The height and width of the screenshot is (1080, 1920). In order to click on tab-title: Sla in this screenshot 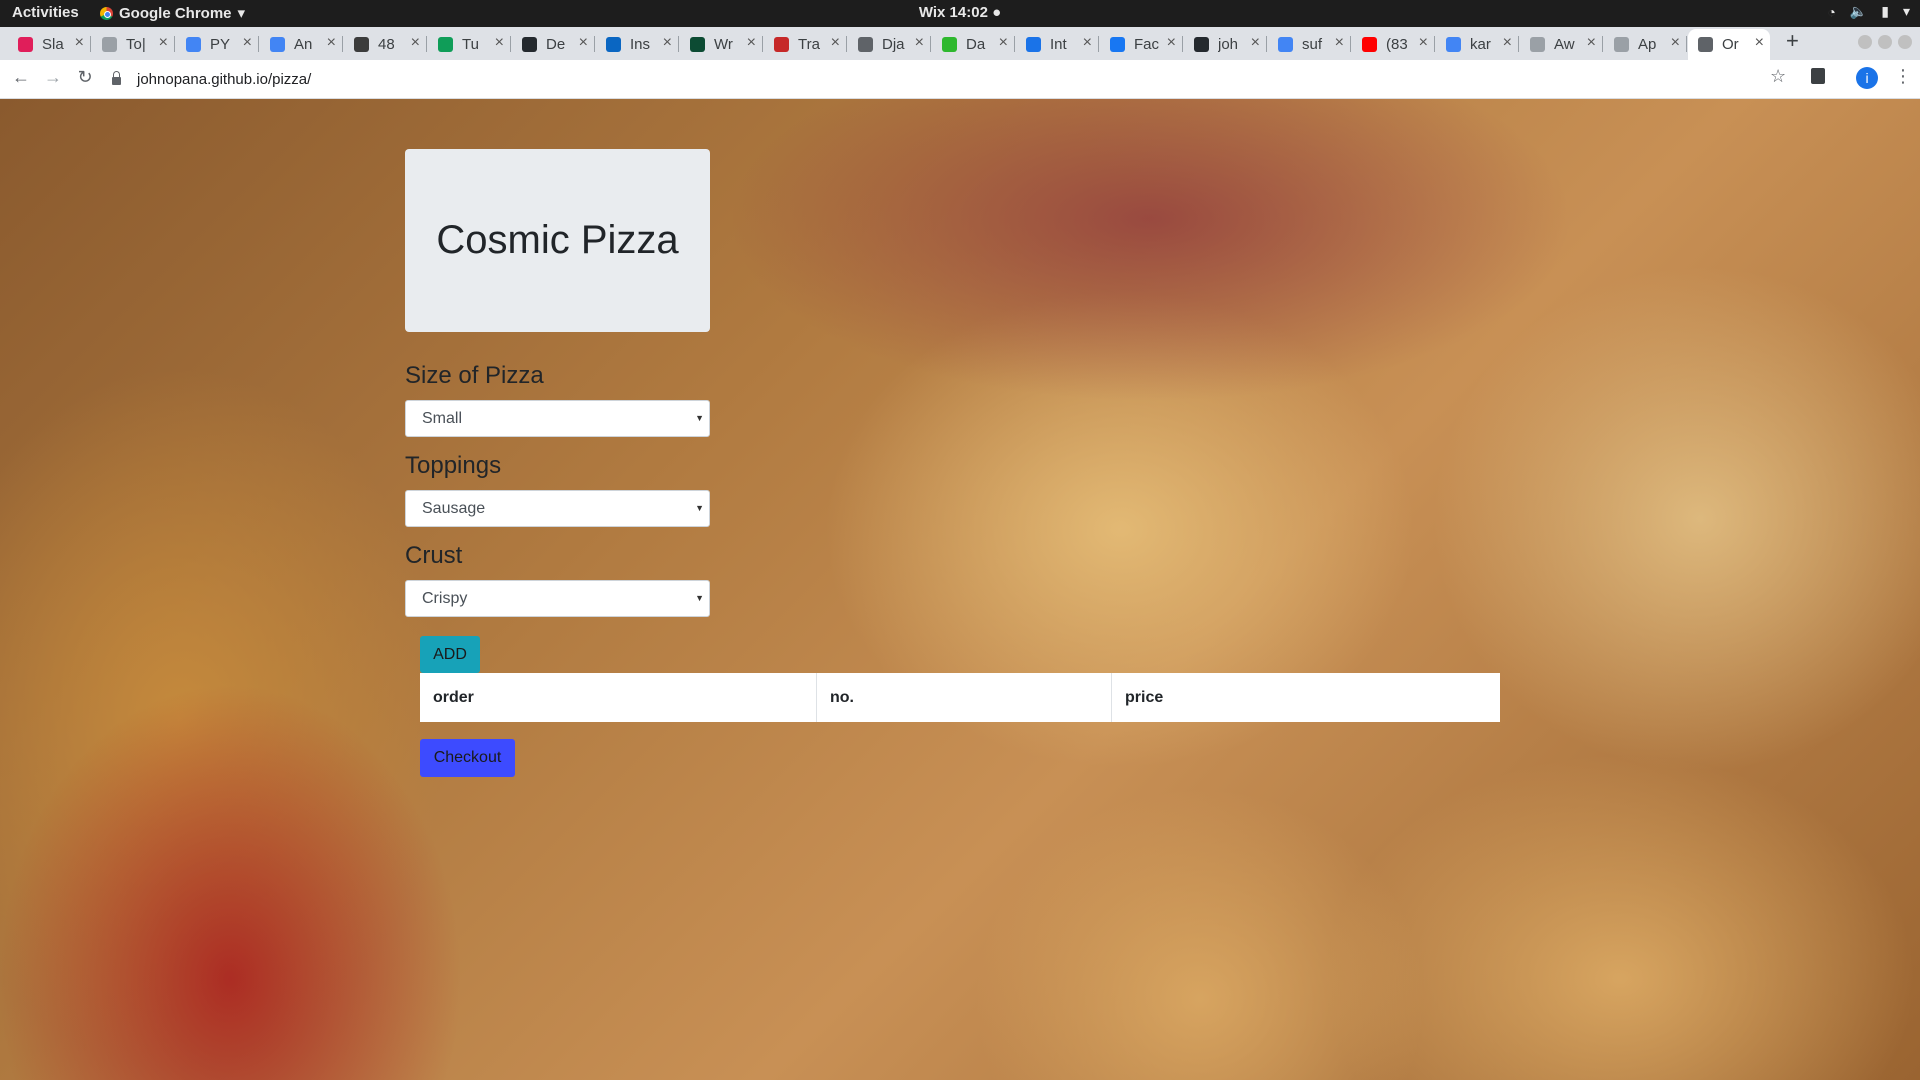, I will do `click(53, 44)`.